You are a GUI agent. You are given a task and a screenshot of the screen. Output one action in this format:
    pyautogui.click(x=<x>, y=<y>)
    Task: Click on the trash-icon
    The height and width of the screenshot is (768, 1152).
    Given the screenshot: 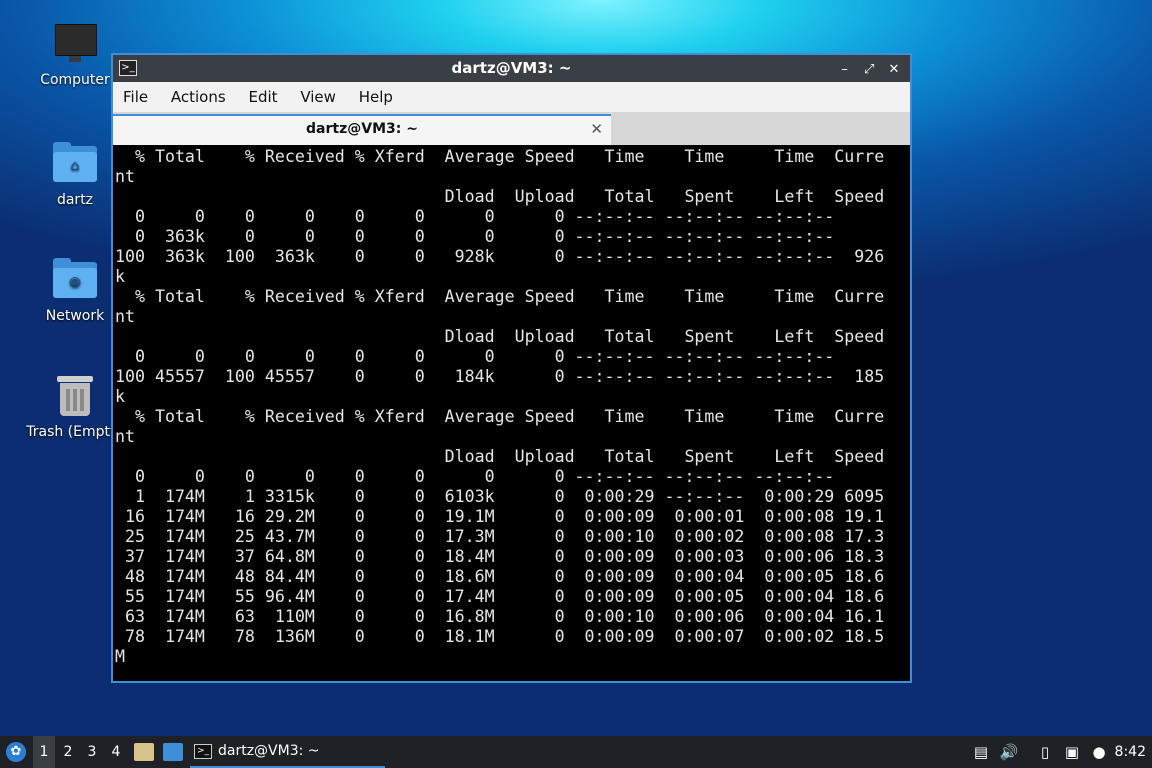 What is the action you would take?
    pyautogui.click(x=75, y=396)
    